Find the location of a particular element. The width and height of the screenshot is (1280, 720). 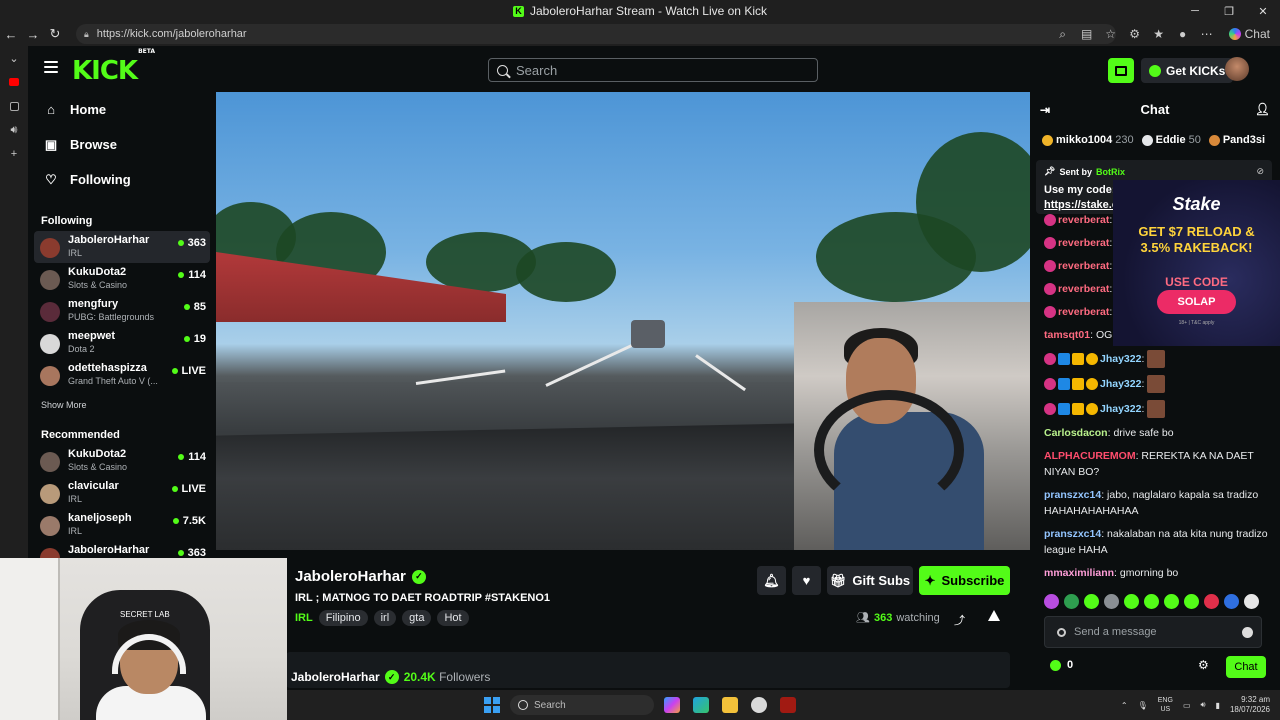

collapse-chevron-icon: ⌄ is located at coordinates (14, 58).